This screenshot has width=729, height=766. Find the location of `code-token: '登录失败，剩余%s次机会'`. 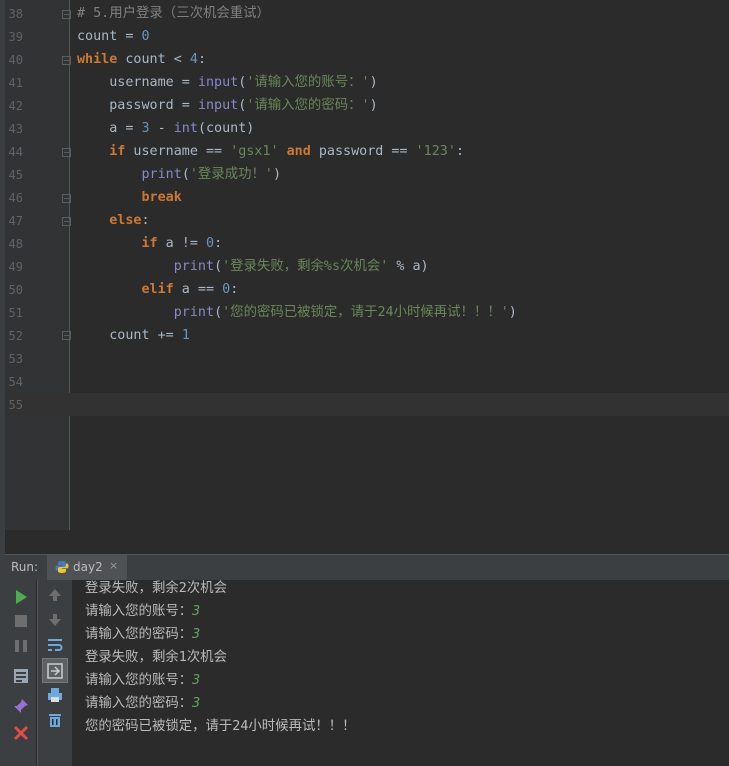

code-token: '登录失败，剩余%s次机会' is located at coordinates (305, 266).